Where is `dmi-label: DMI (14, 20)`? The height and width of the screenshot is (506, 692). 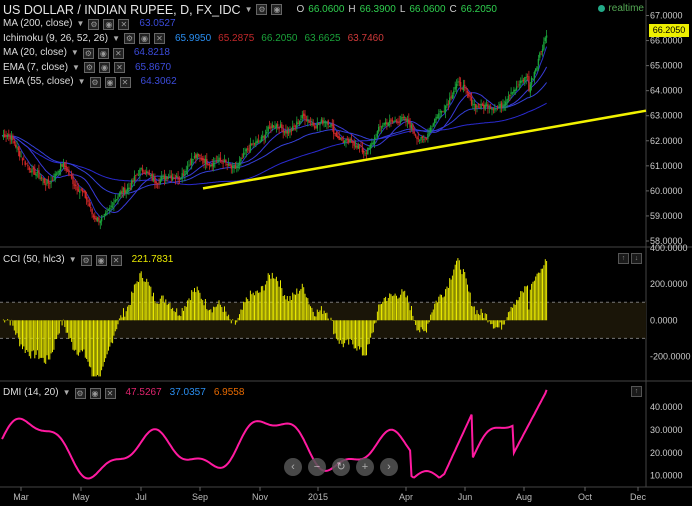 dmi-label: DMI (14, 20) is located at coordinates (31, 393).